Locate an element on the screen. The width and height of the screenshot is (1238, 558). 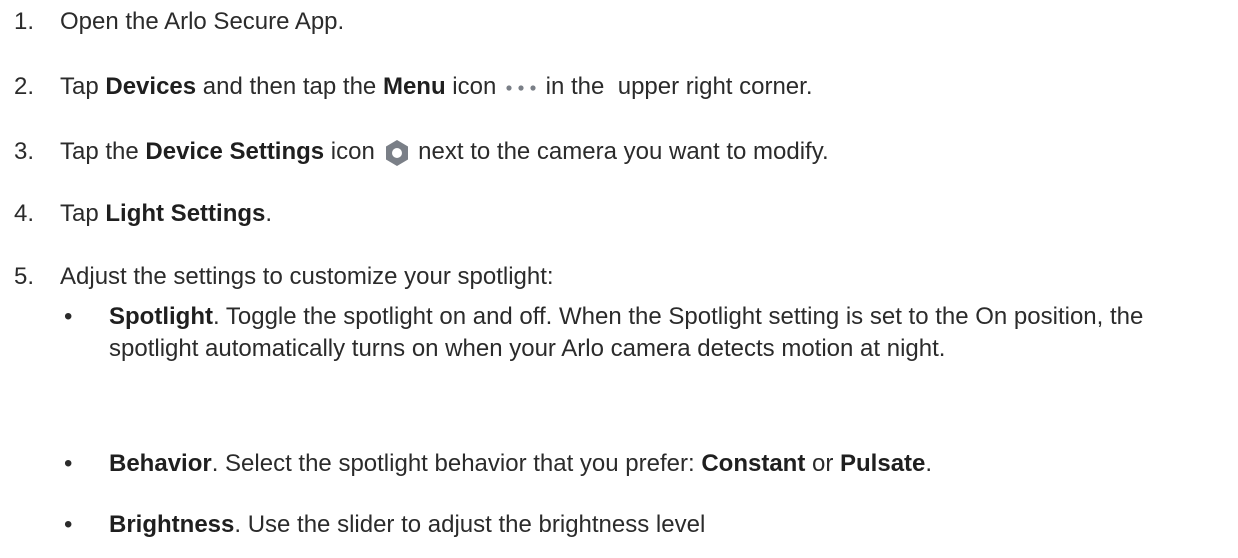
step-text: Tap Light Settings. is located at coordinates (166, 213).